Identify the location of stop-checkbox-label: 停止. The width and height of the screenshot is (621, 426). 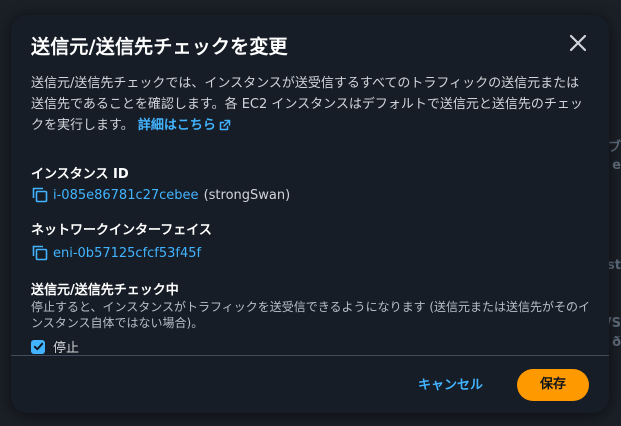
(66, 348).